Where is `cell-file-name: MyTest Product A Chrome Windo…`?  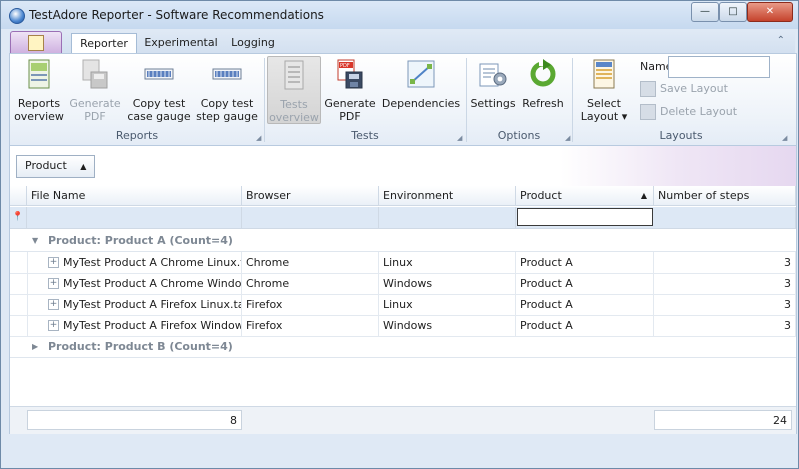
cell-file-name: MyTest Product A Chrome Windo… is located at coordinates (134, 283).